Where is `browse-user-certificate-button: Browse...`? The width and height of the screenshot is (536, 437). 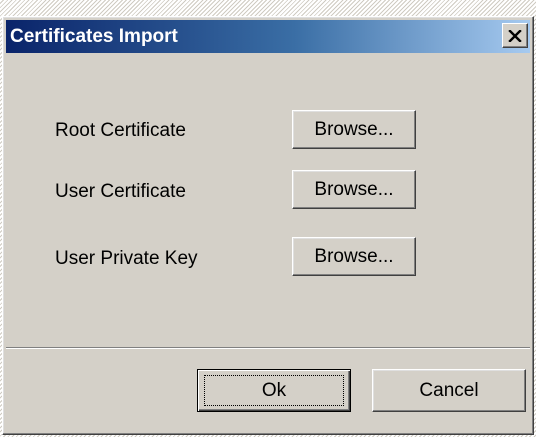 browse-user-certificate-button: Browse... is located at coordinates (354, 189).